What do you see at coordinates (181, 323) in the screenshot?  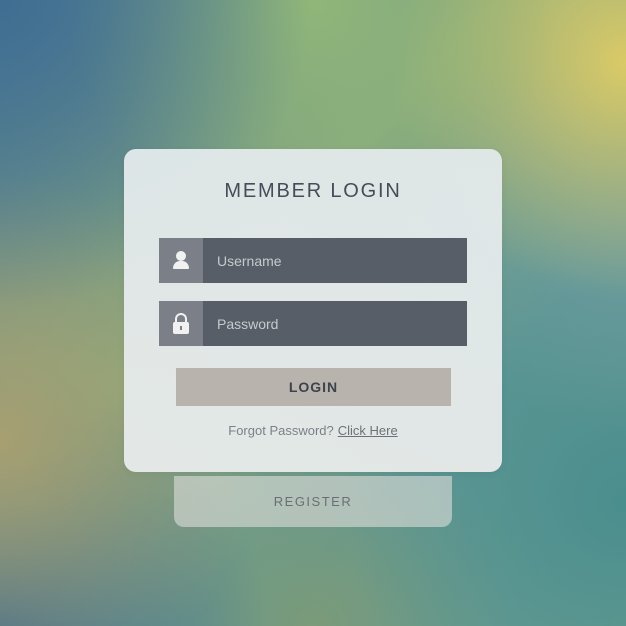 I see `lock-icon` at bounding box center [181, 323].